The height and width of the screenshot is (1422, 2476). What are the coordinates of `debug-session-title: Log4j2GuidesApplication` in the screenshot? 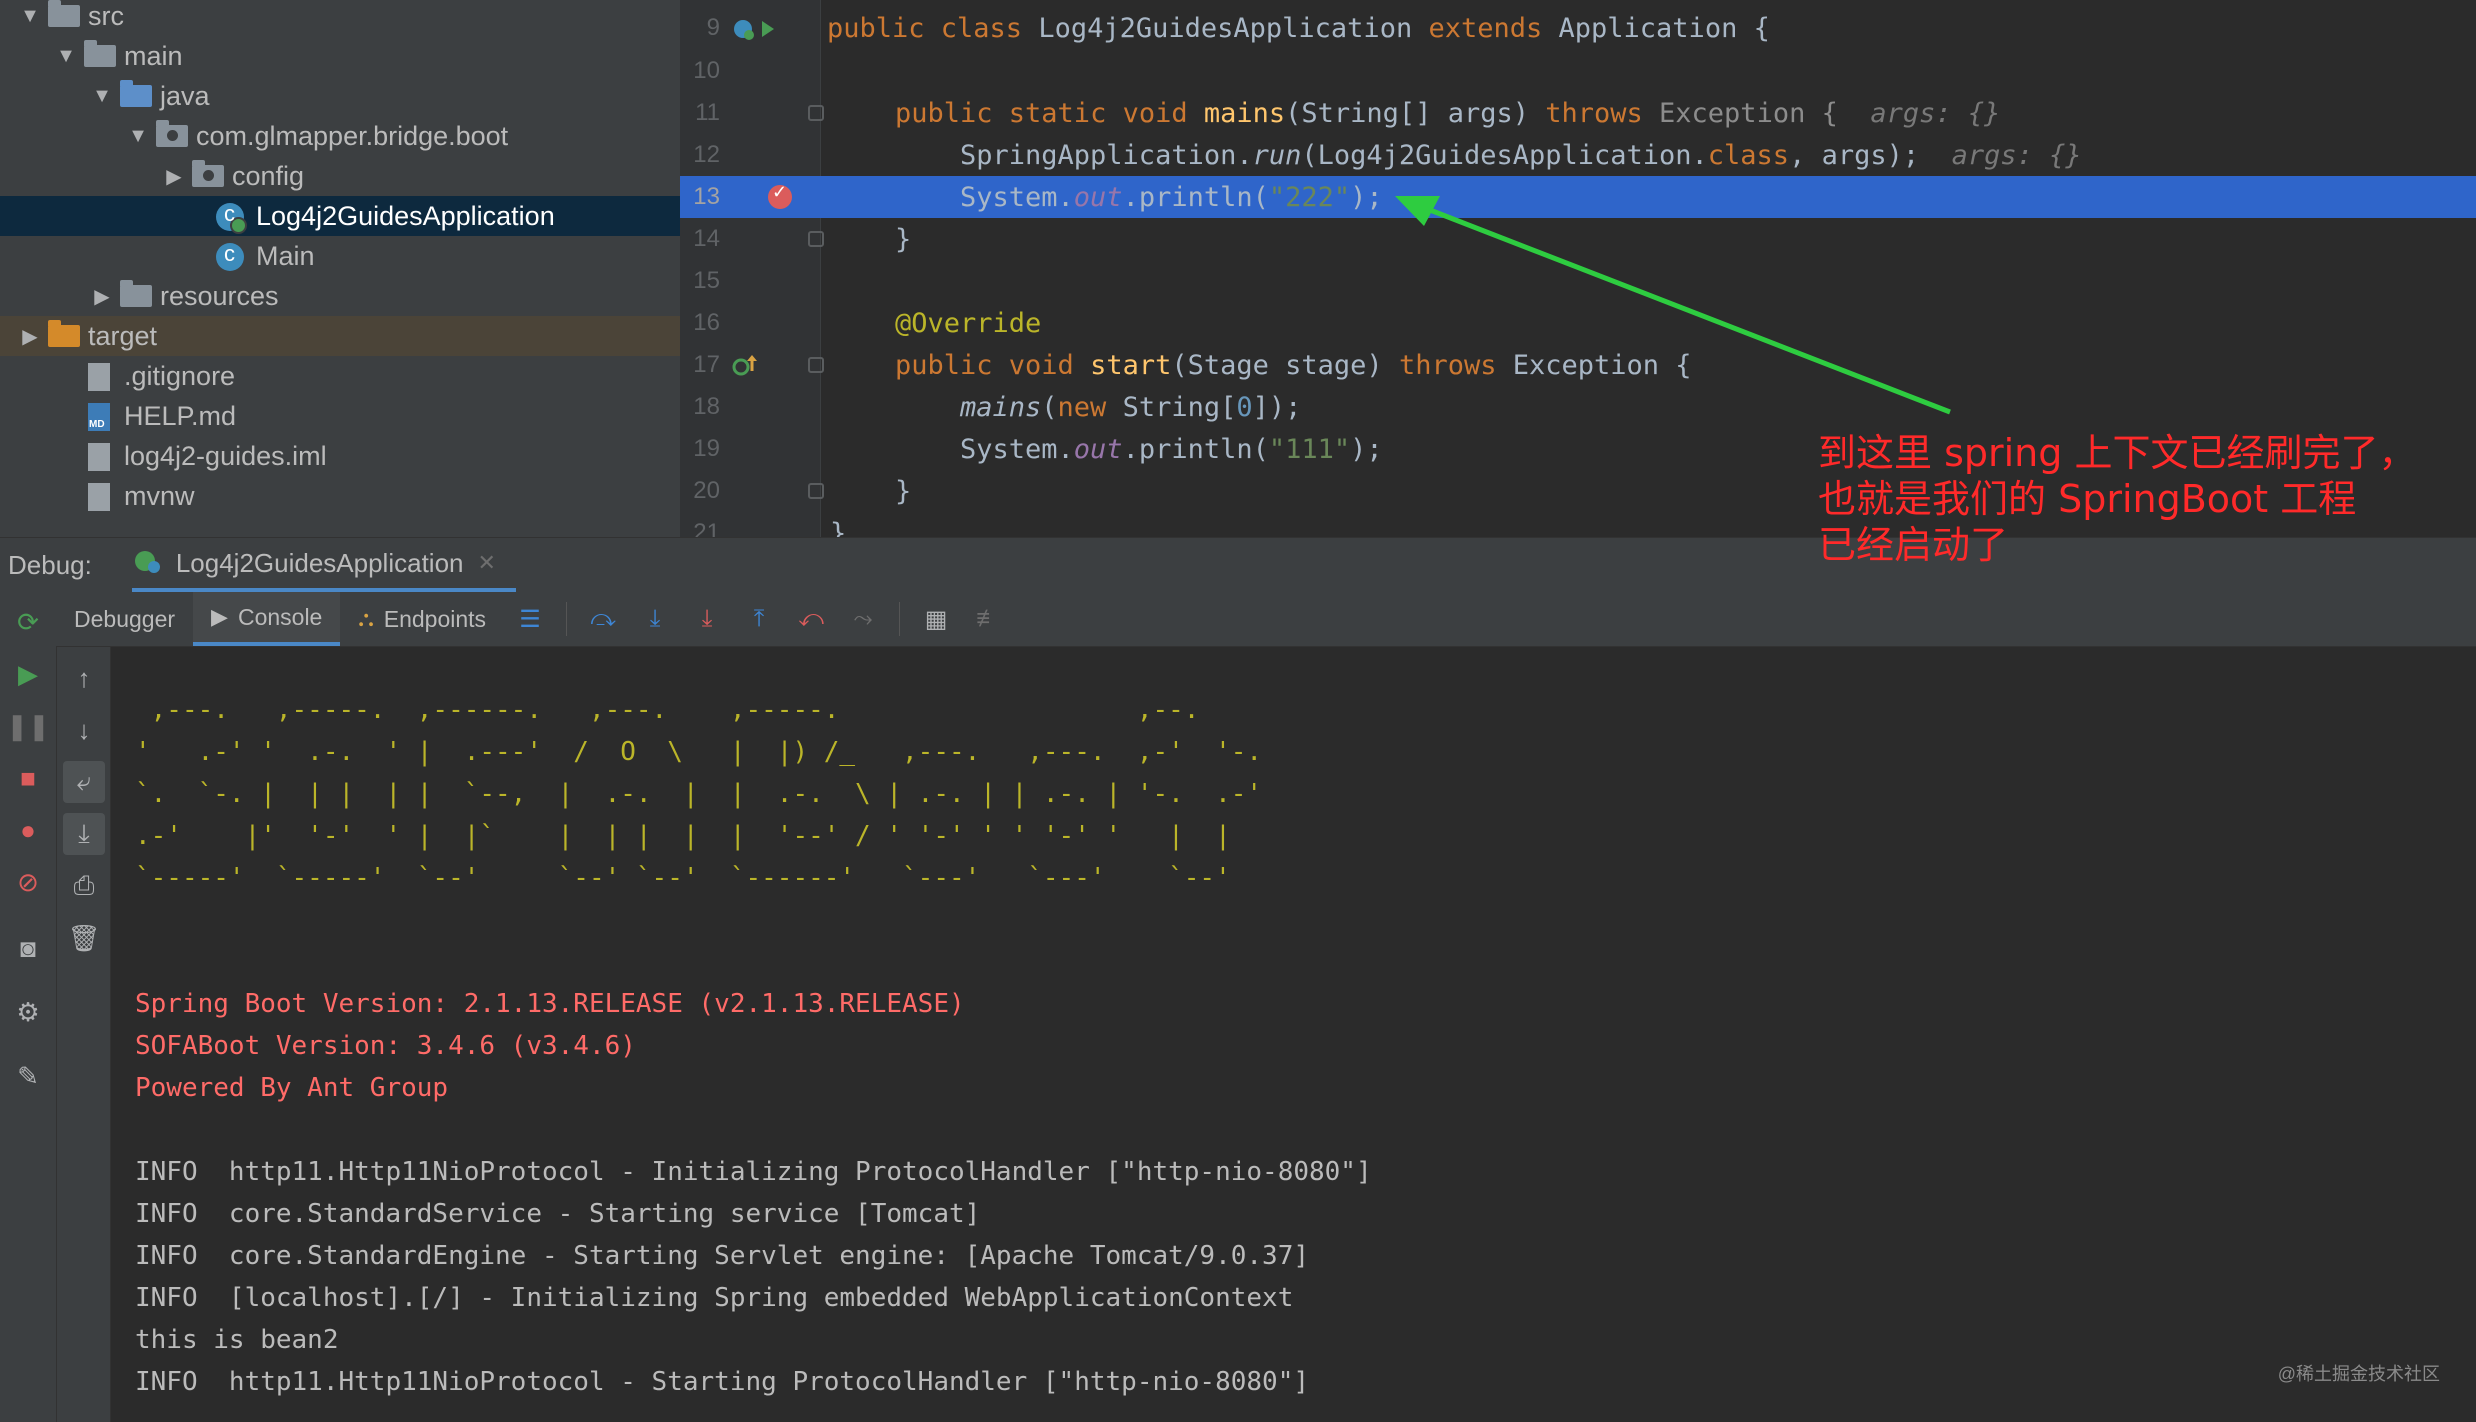 It's located at (319, 562).